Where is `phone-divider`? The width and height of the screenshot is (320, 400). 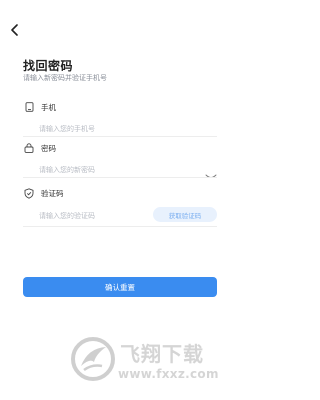 phone-divider is located at coordinates (120, 136).